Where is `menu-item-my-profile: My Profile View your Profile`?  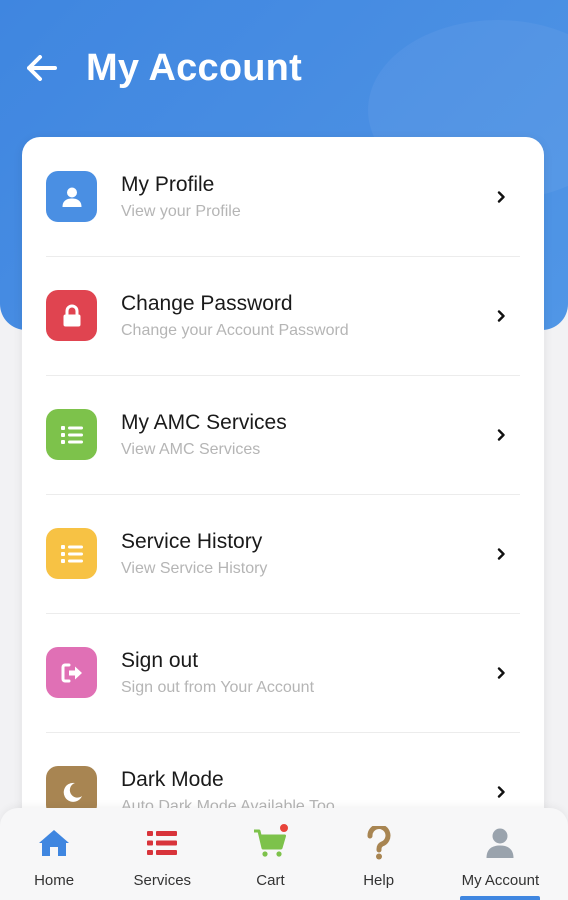
menu-item-my-profile: My Profile View your Profile is located at coordinates (283, 196).